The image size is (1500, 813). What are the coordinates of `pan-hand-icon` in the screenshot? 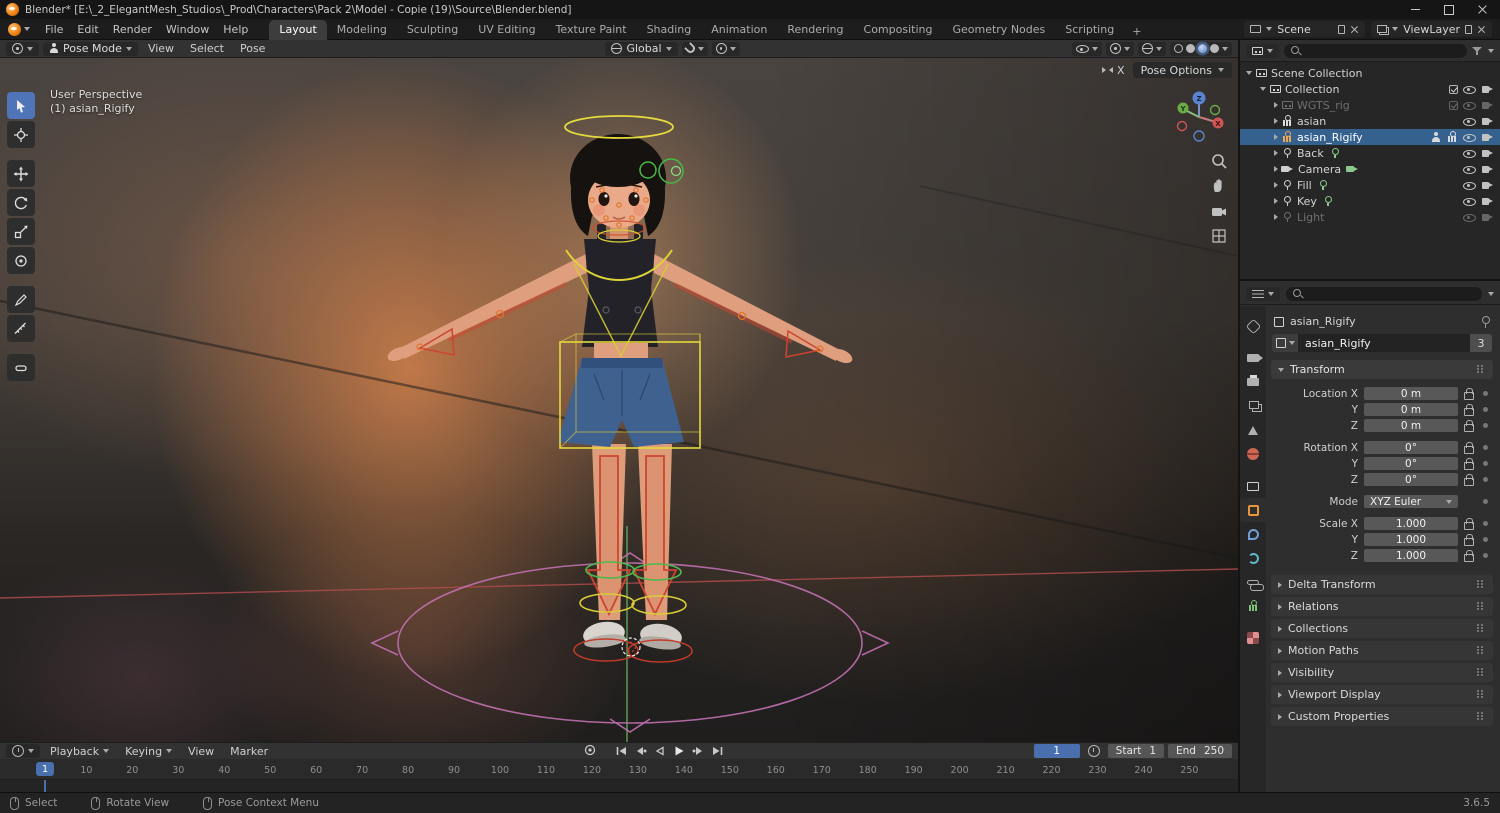 It's located at (1219, 186).